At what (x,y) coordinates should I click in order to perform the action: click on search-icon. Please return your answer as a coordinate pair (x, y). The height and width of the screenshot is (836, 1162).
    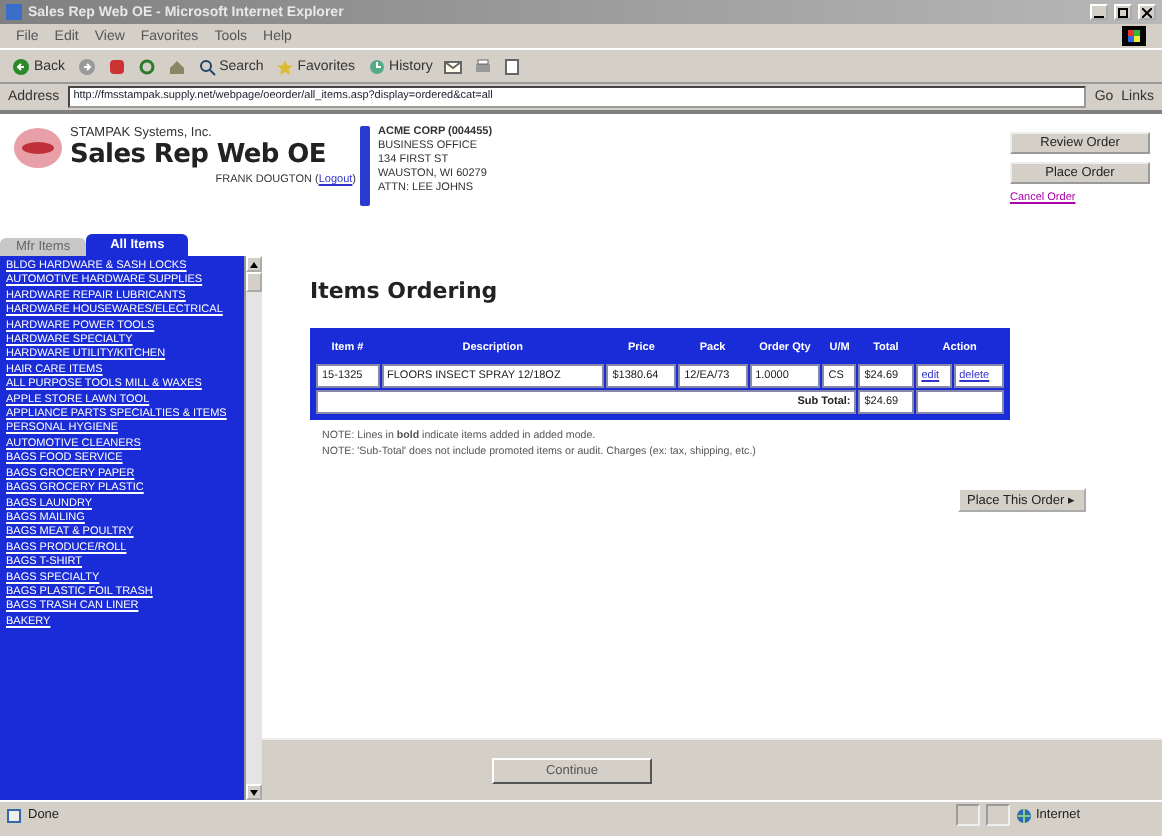
    Looking at the image, I should click on (206, 66).